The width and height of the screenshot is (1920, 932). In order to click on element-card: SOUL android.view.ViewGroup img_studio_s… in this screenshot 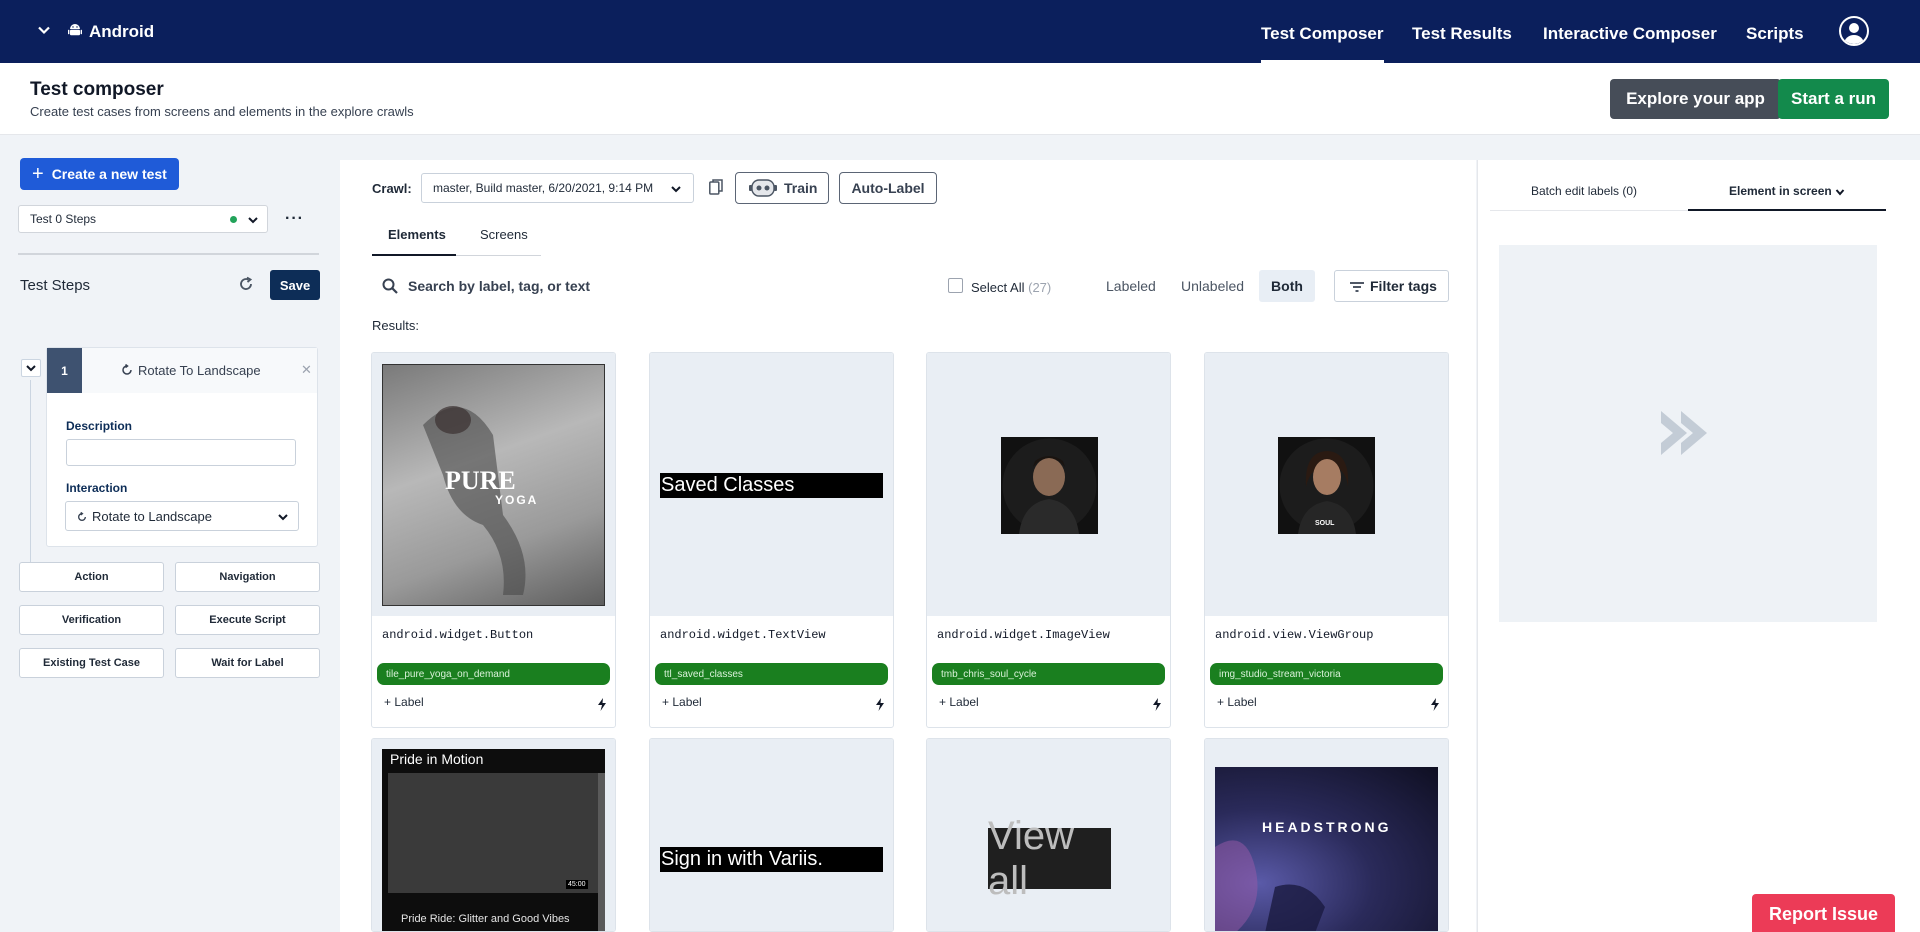, I will do `click(1326, 540)`.